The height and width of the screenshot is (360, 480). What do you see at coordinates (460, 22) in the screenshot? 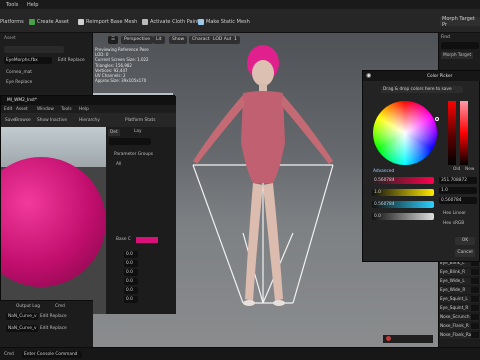
I see `tab-morph-target-preview: Morph Target Pr` at bounding box center [460, 22].